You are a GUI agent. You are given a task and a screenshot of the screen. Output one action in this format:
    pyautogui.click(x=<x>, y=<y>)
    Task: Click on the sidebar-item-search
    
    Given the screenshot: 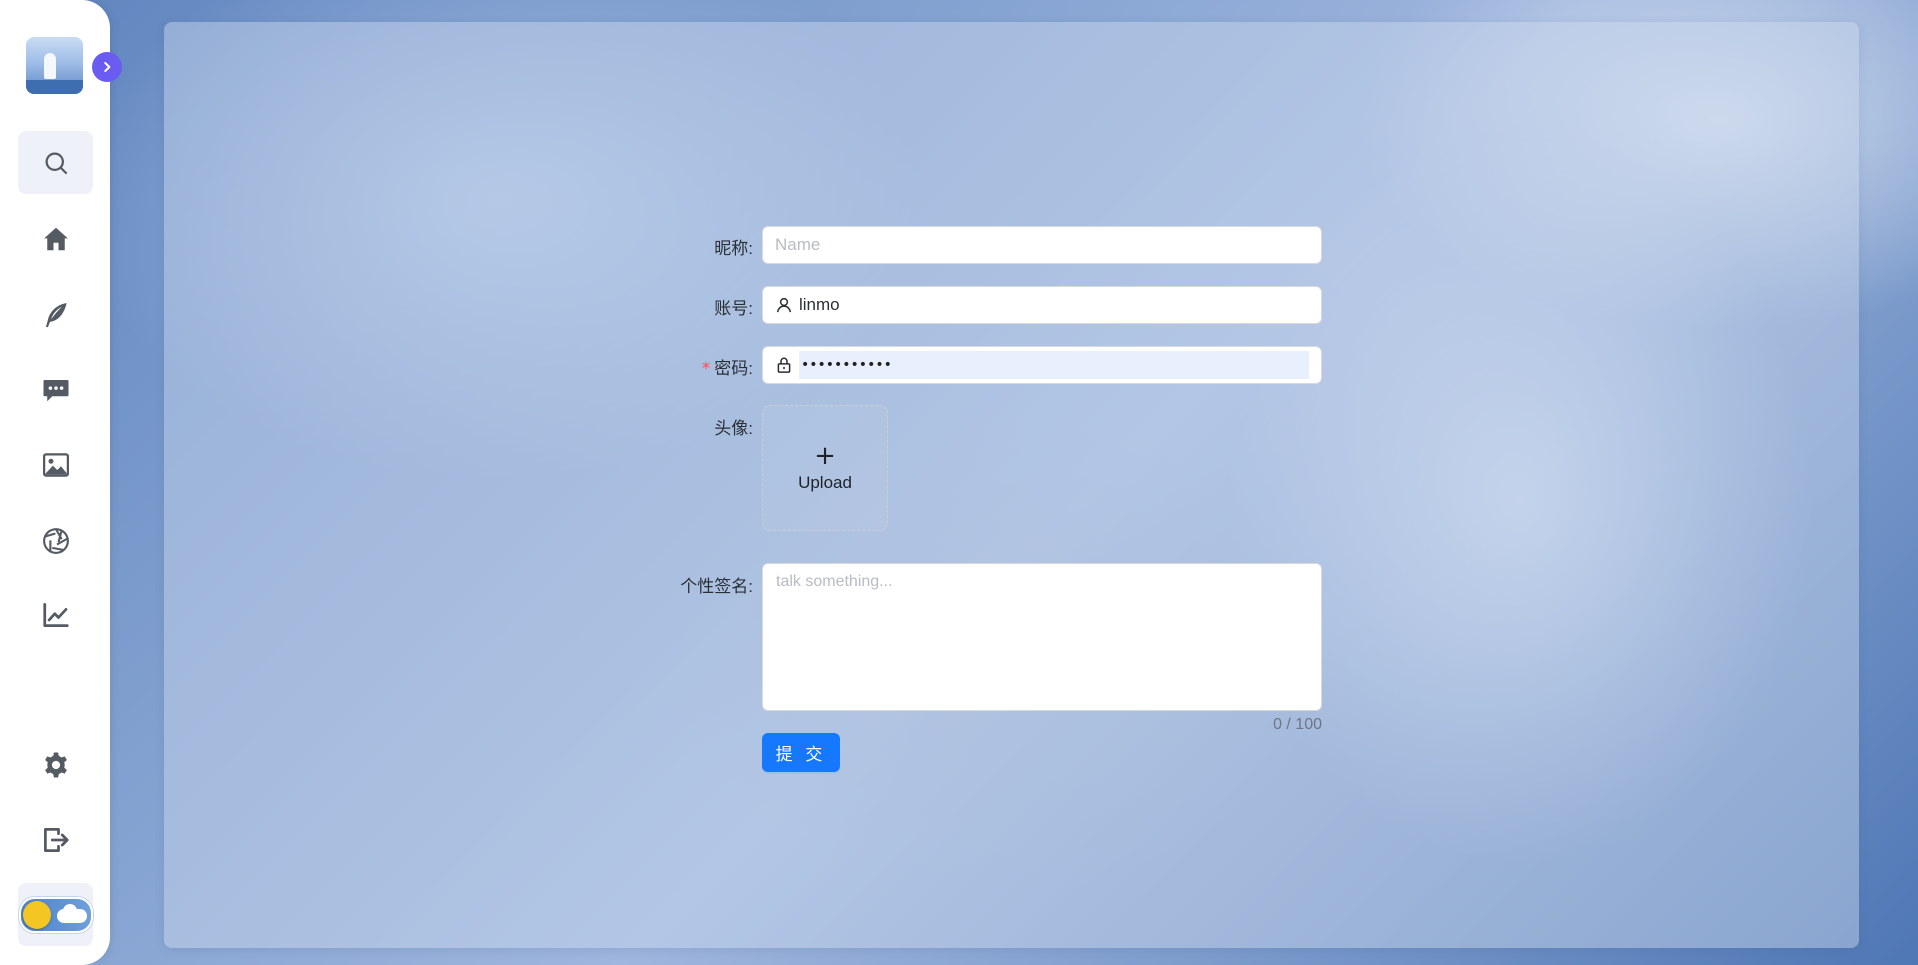 What is the action you would take?
    pyautogui.click(x=55, y=162)
    